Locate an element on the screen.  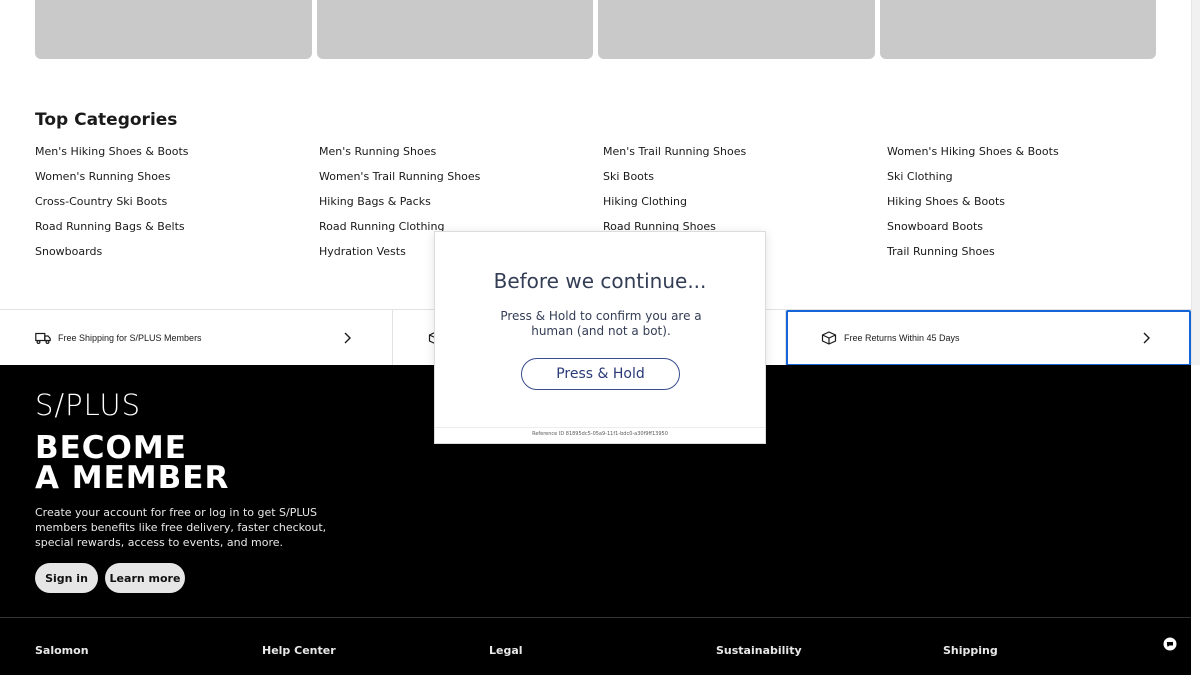
category-link: Hiking Shoes & Boots is located at coordinates (1021, 206).